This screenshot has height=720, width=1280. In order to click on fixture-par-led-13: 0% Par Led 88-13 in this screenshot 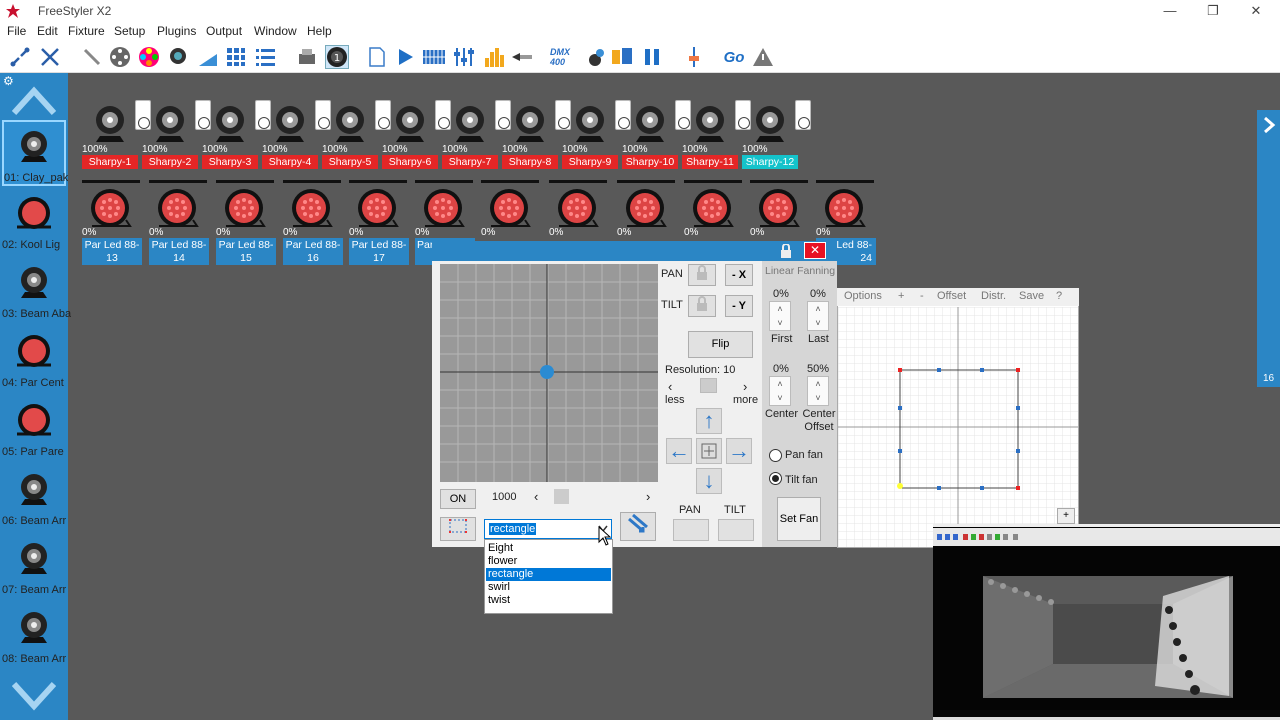, I will do `click(113, 223)`.